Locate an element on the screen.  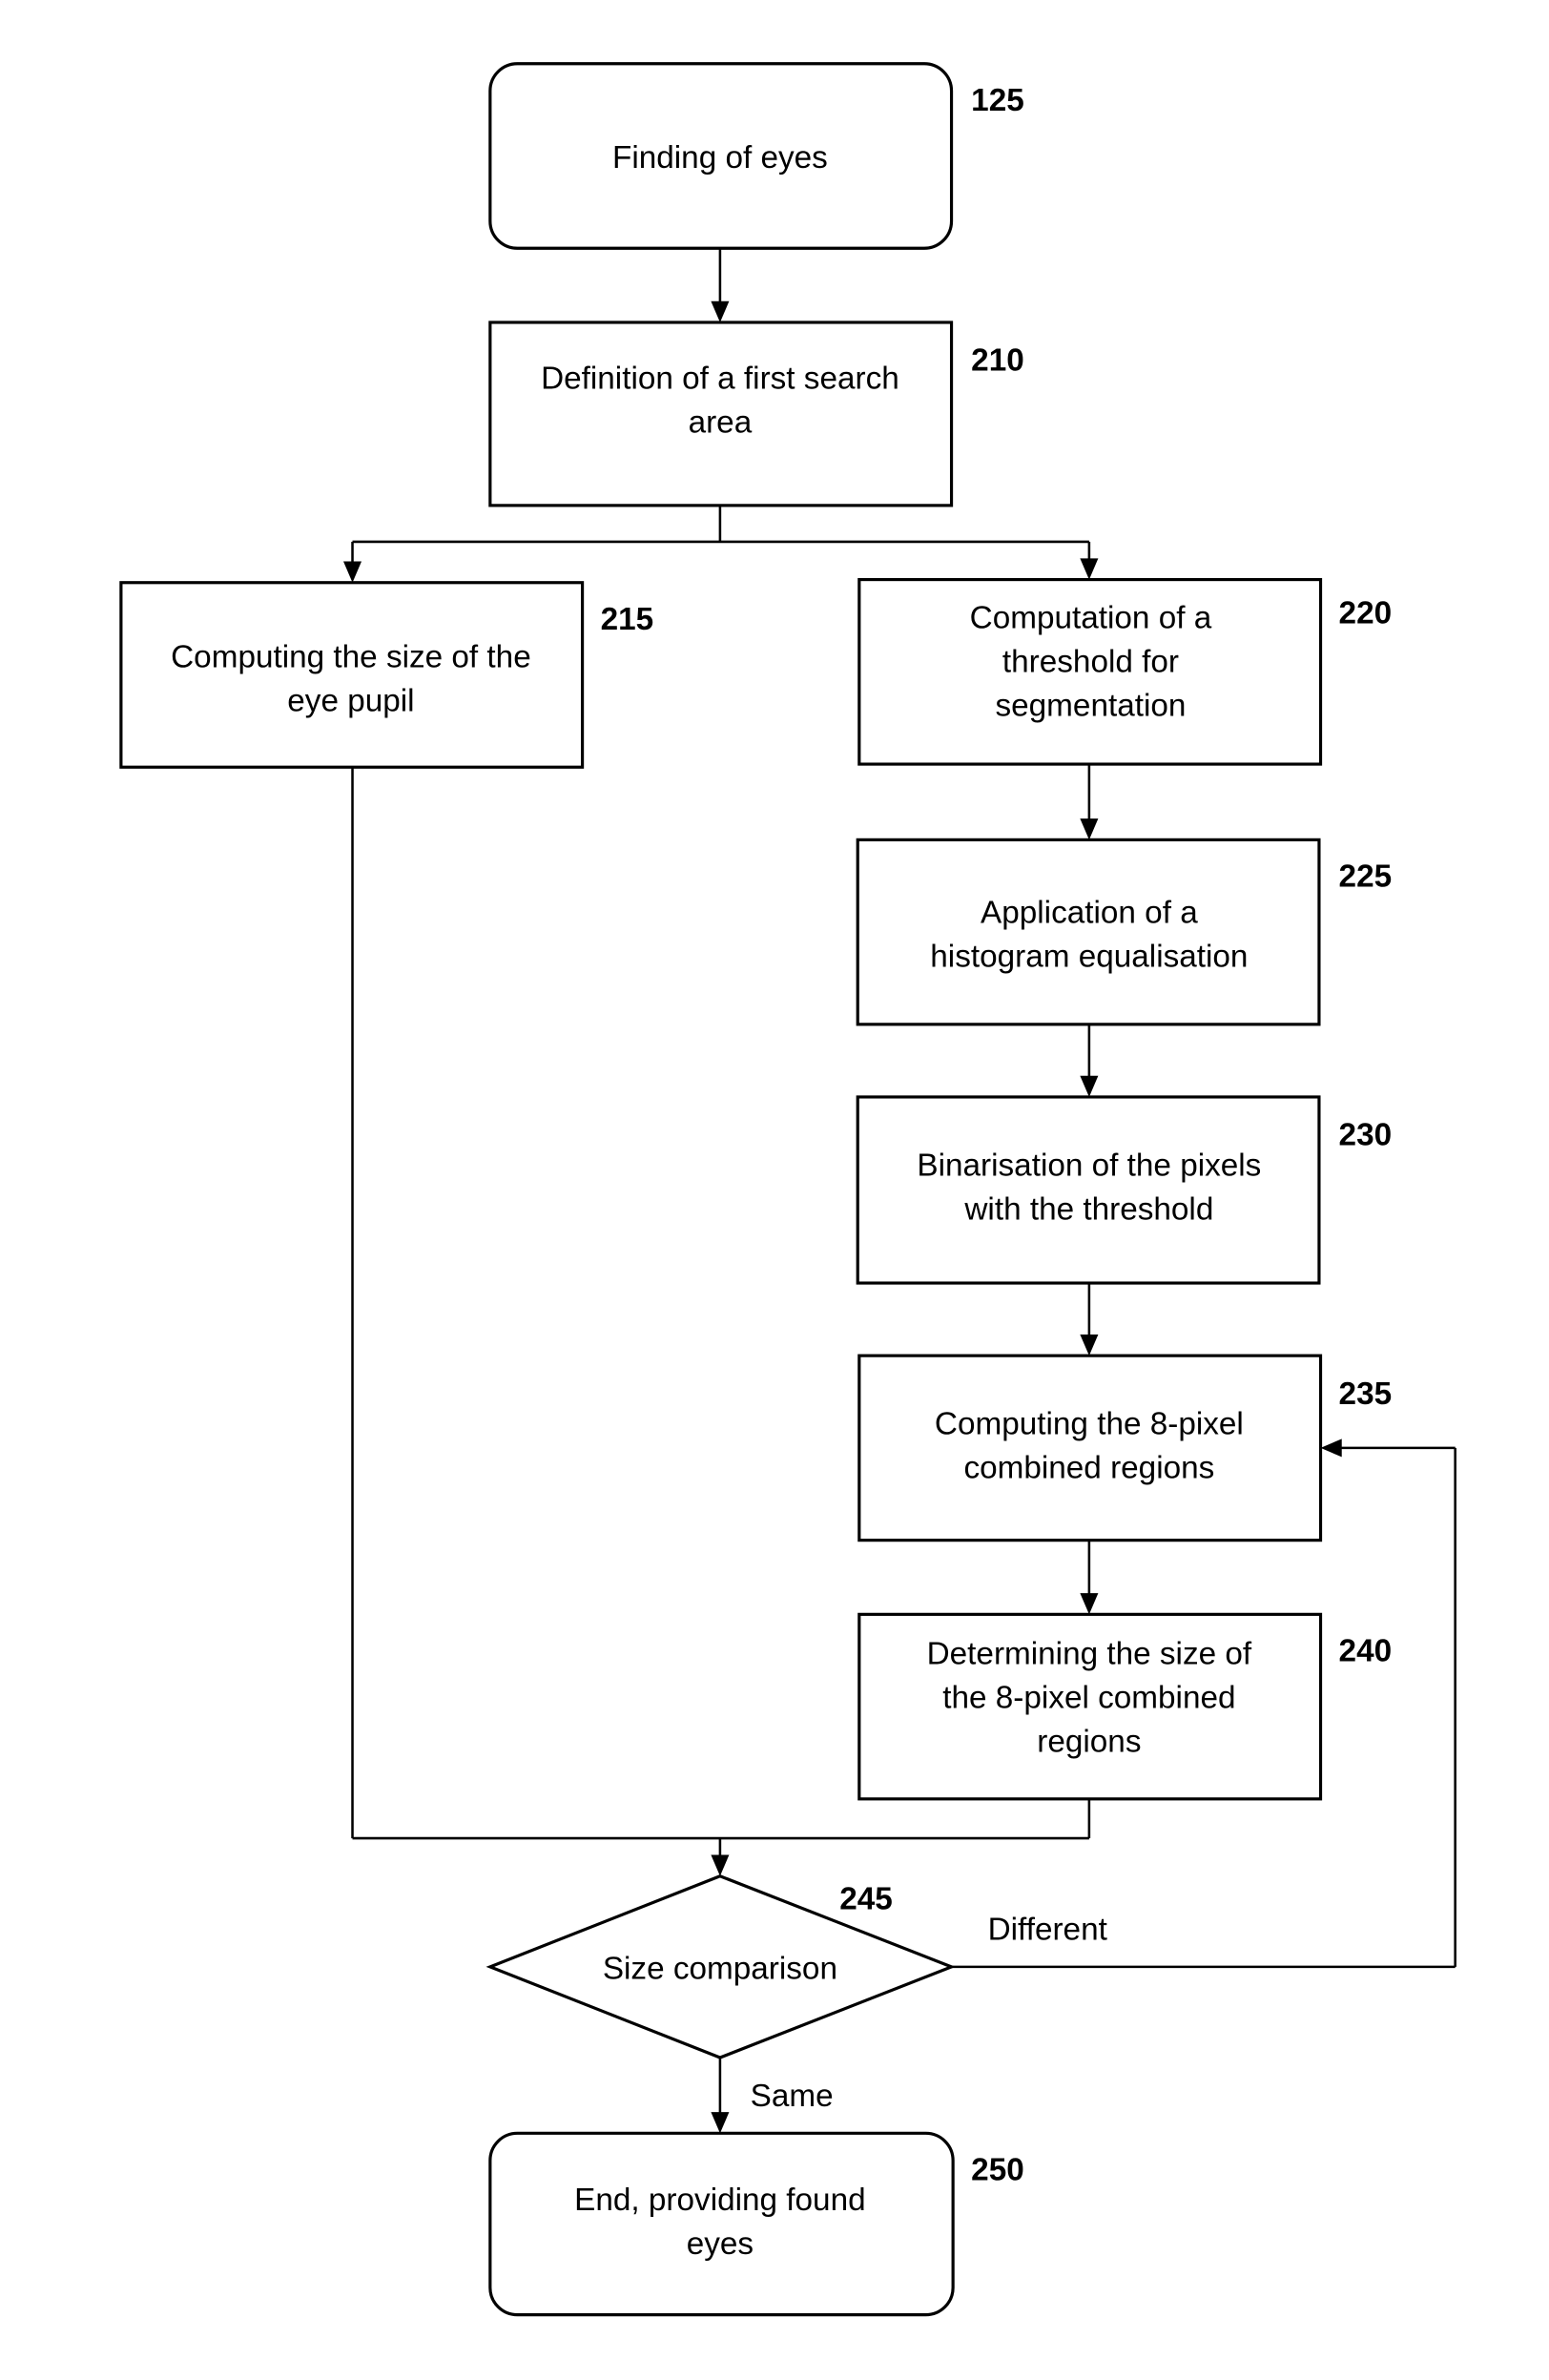
node-label-line-1: Computing the size of the is located at coordinates (351, 657).